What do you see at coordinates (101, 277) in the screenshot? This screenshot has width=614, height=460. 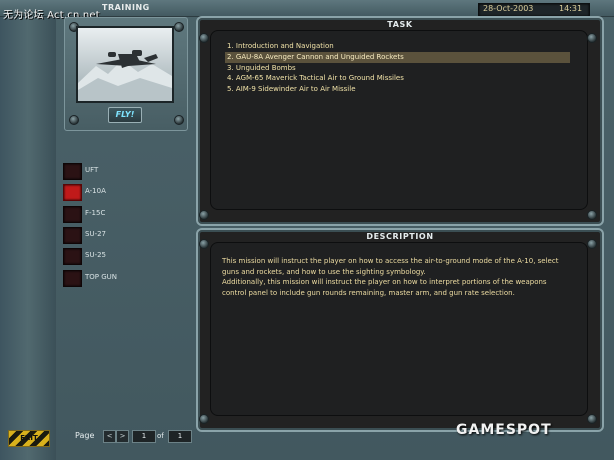 I see `aircraft-label: TOP GUN` at bounding box center [101, 277].